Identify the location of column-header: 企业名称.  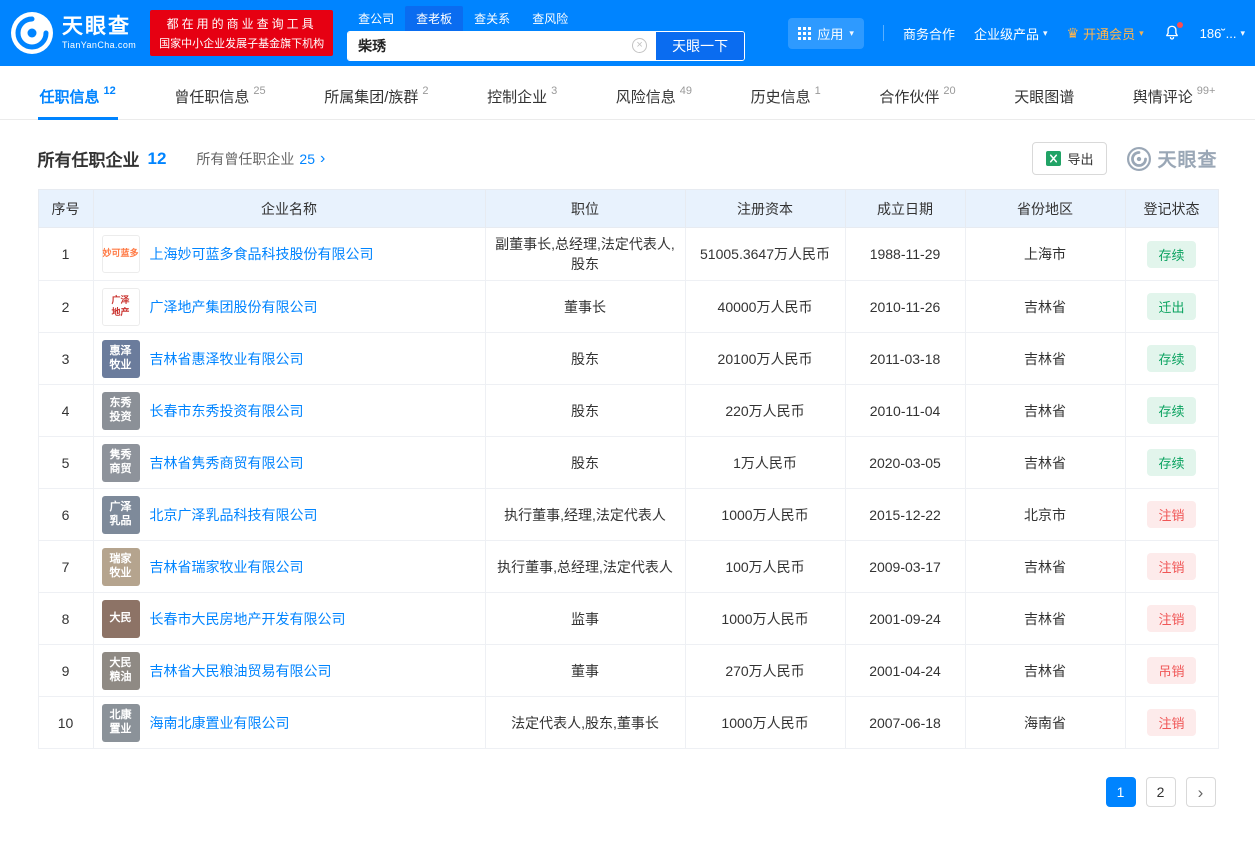
(289, 208).